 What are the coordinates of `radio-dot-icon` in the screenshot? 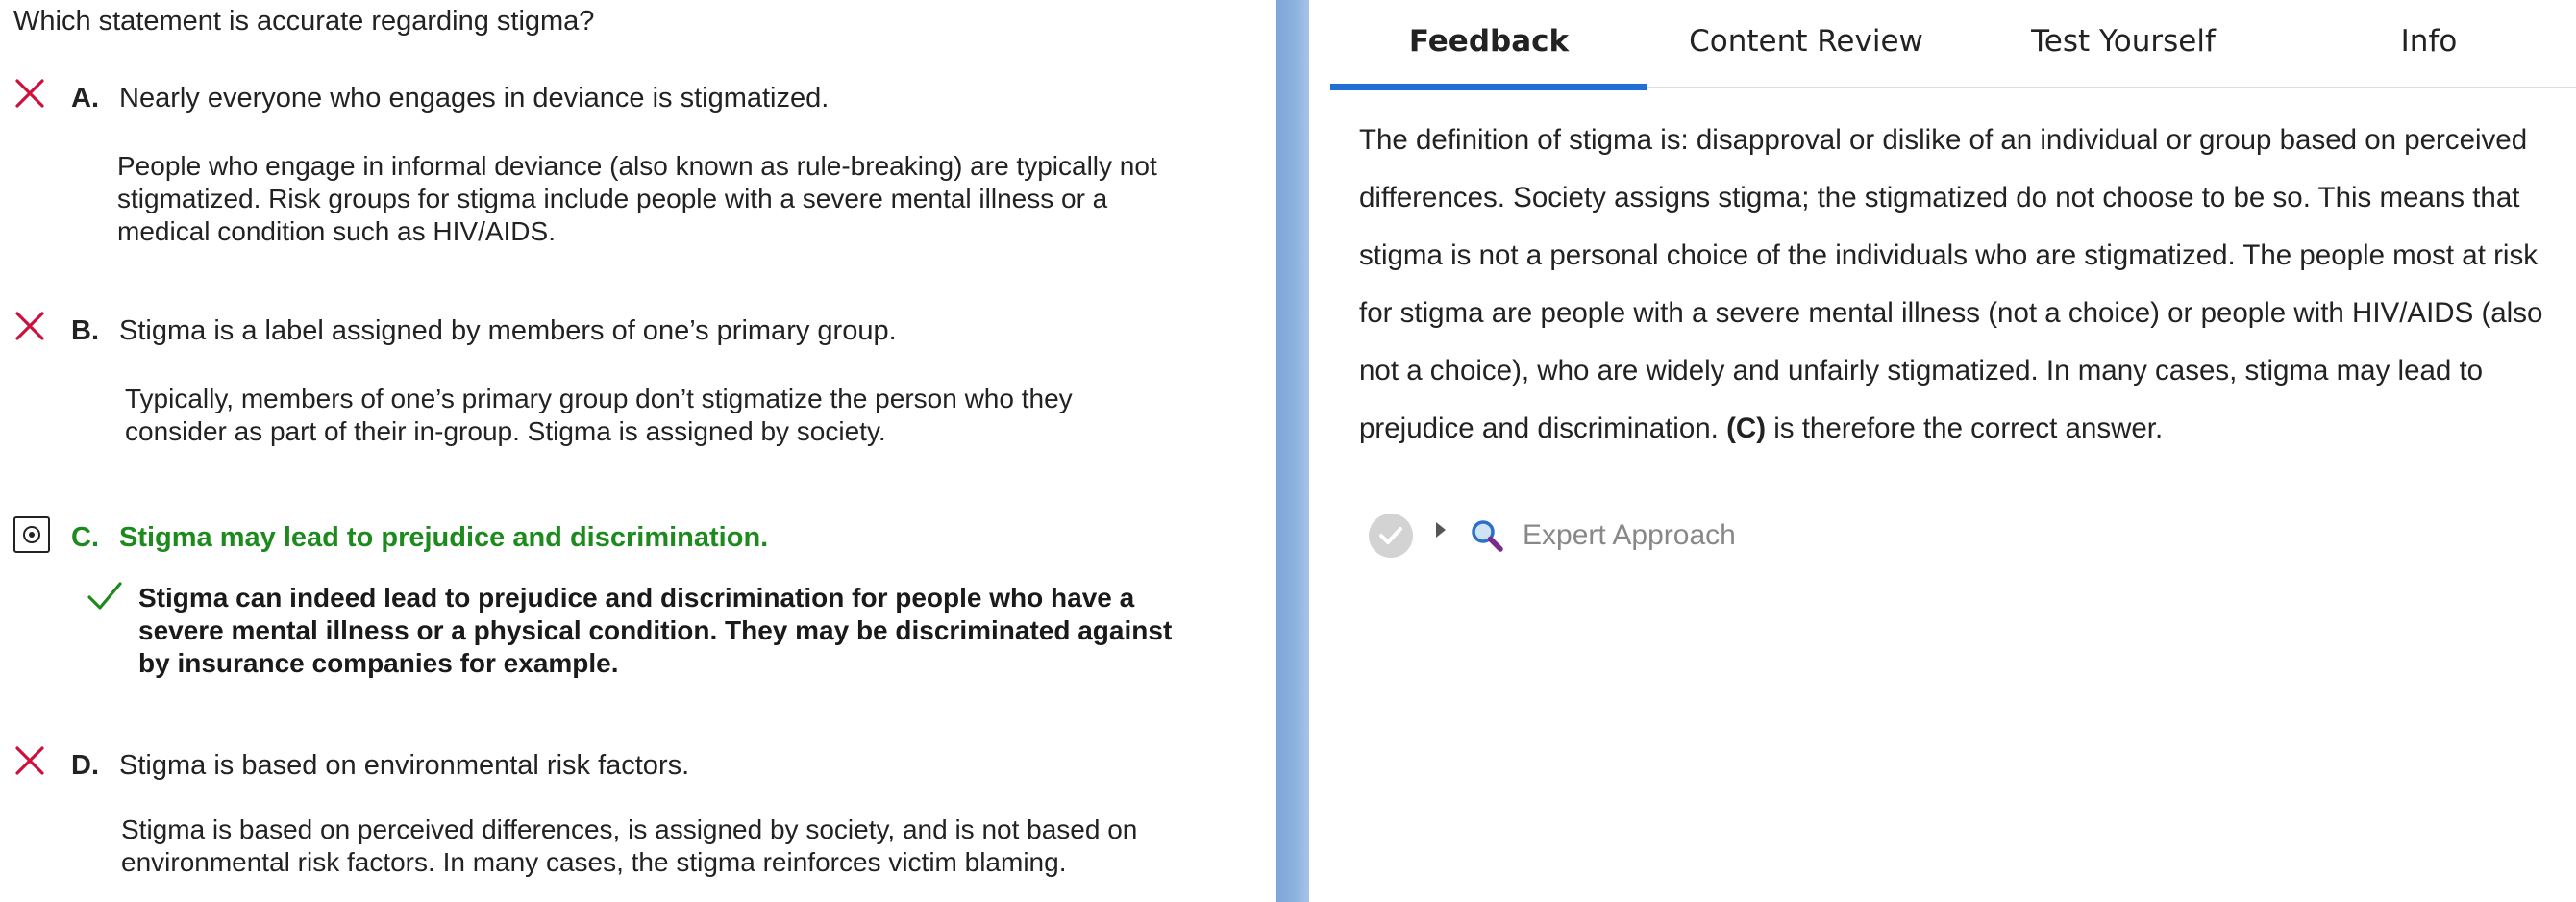 It's located at (32, 535).